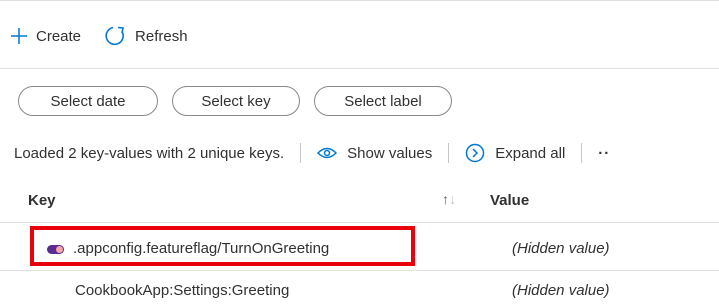  What do you see at coordinates (115, 36) in the screenshot?
I see `refresh-icon` at bounding box center [115, 36].